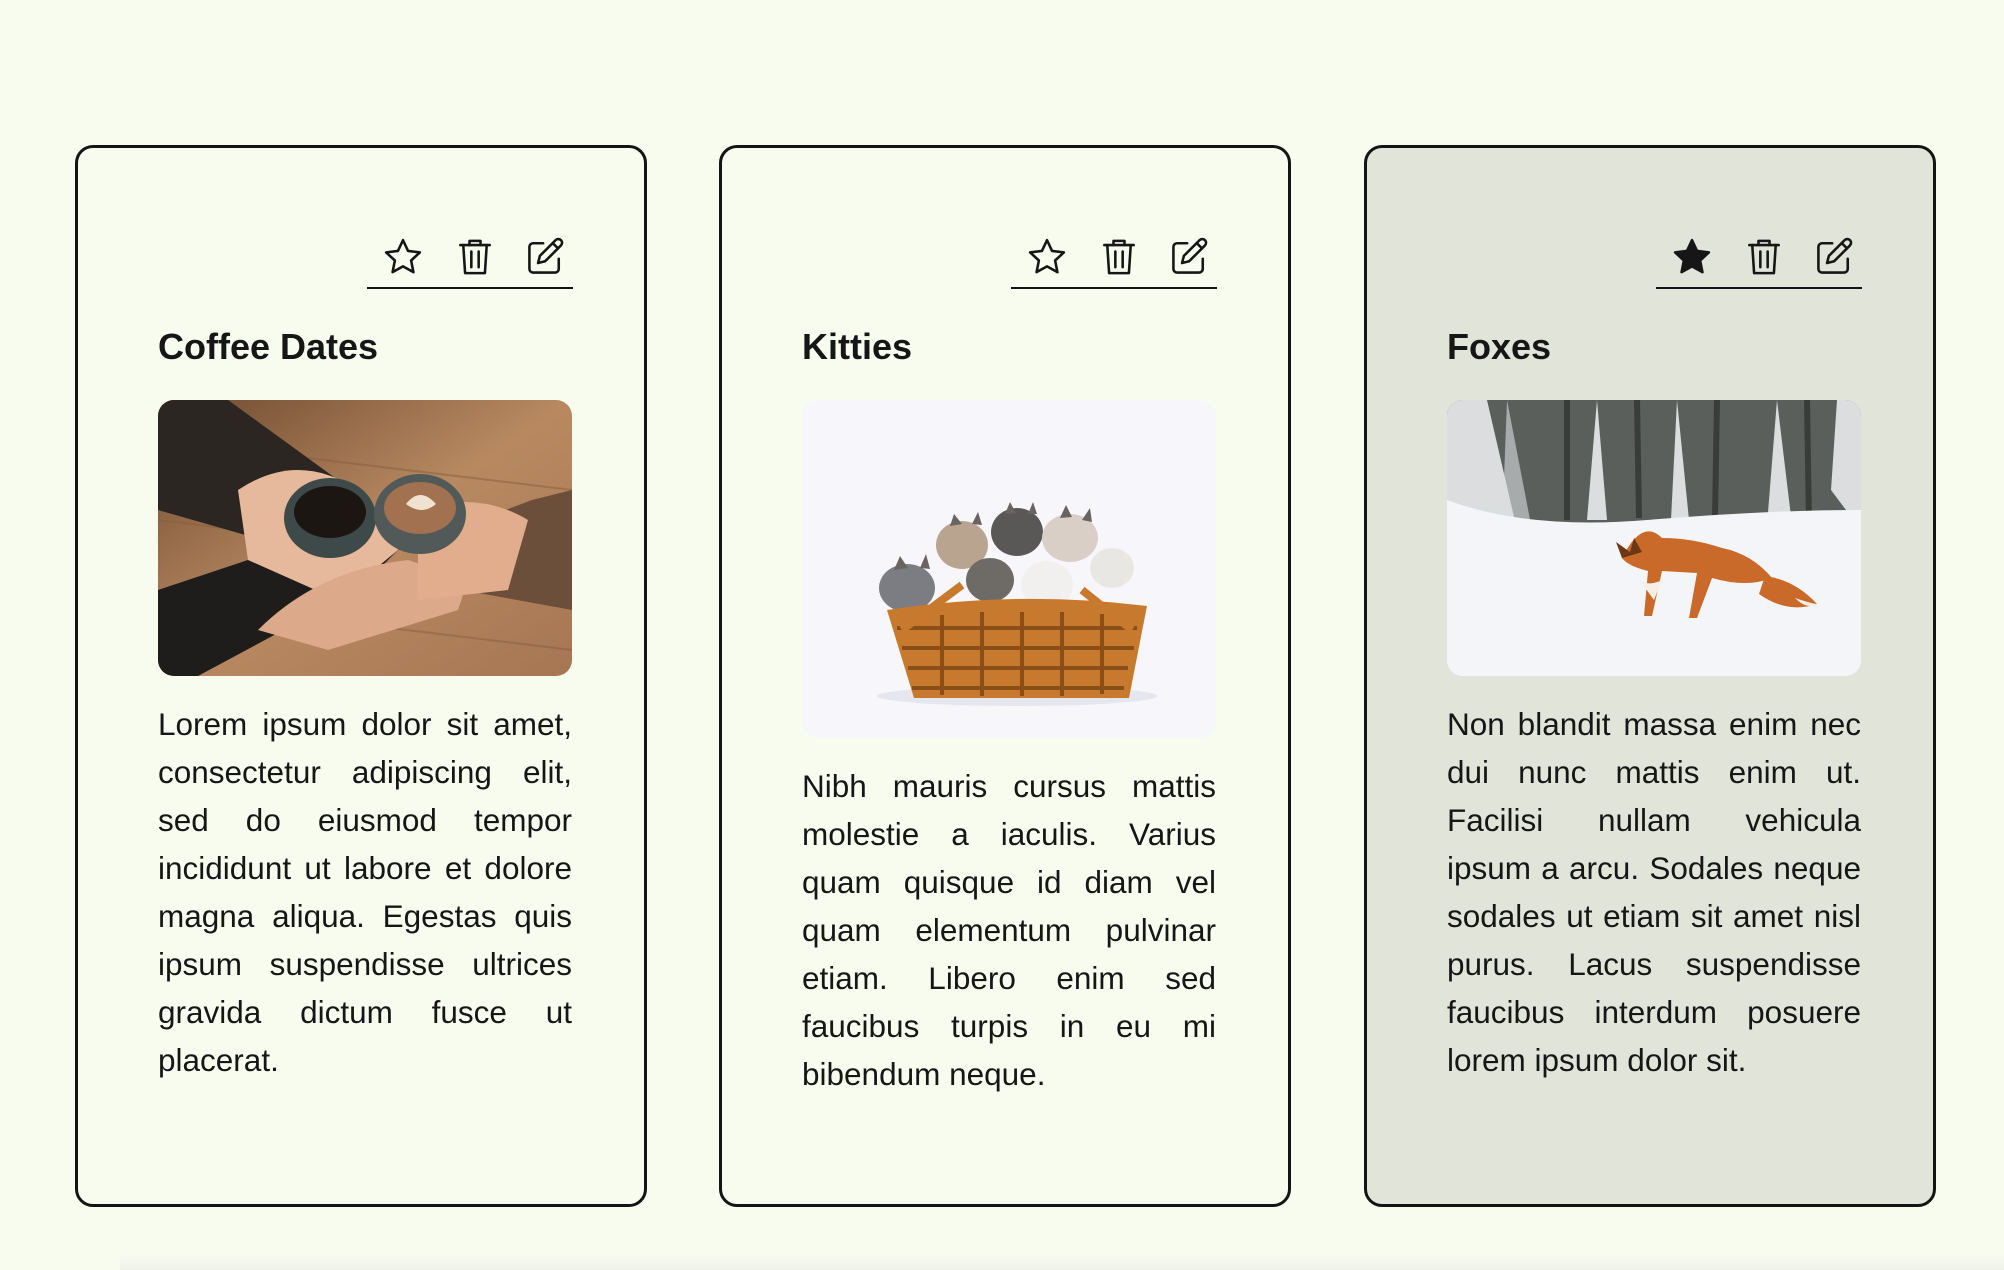 Image resolution: width=2004 pixels, height=1270 pixels. I want to click on card-title: Kitties, so click(857, 346).